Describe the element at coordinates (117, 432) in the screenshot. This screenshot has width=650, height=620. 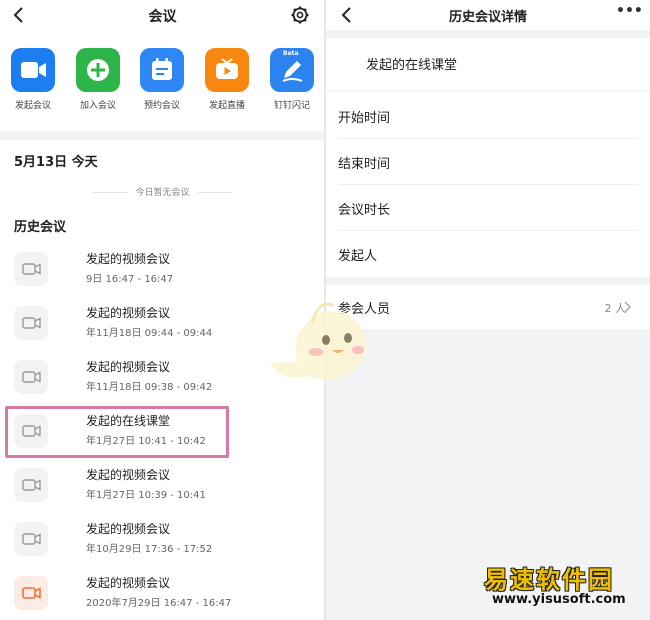
I see `selected-item-highlight` at that location.